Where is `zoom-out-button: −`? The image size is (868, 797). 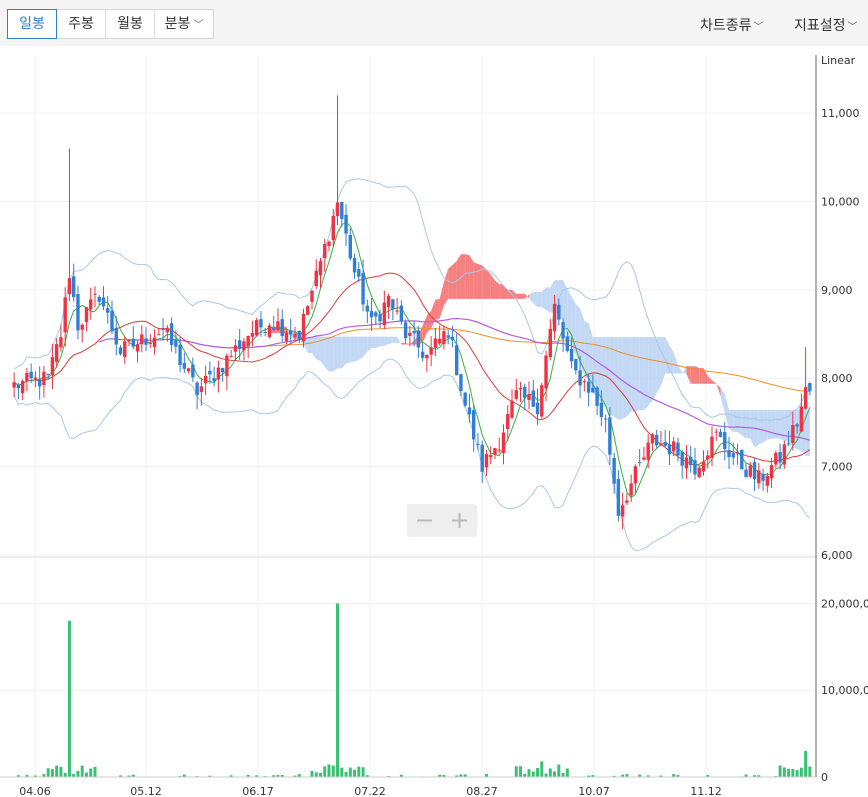 zoom-out-button: − is located at coordinates (424, 520).